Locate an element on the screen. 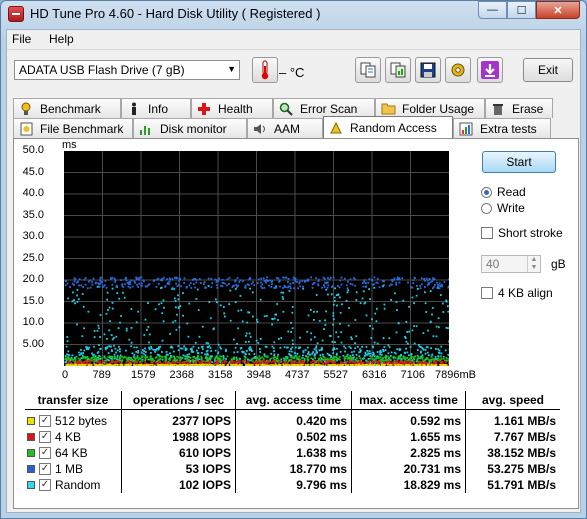 The image size is (587, 519). transfer-size: 512 bytes is located at coordinates (81, 421).